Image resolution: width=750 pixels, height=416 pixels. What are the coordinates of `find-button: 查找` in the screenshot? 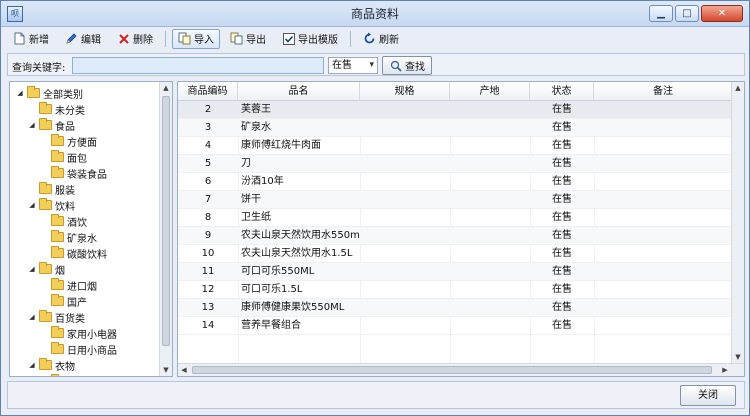 It's located at (407, 65).